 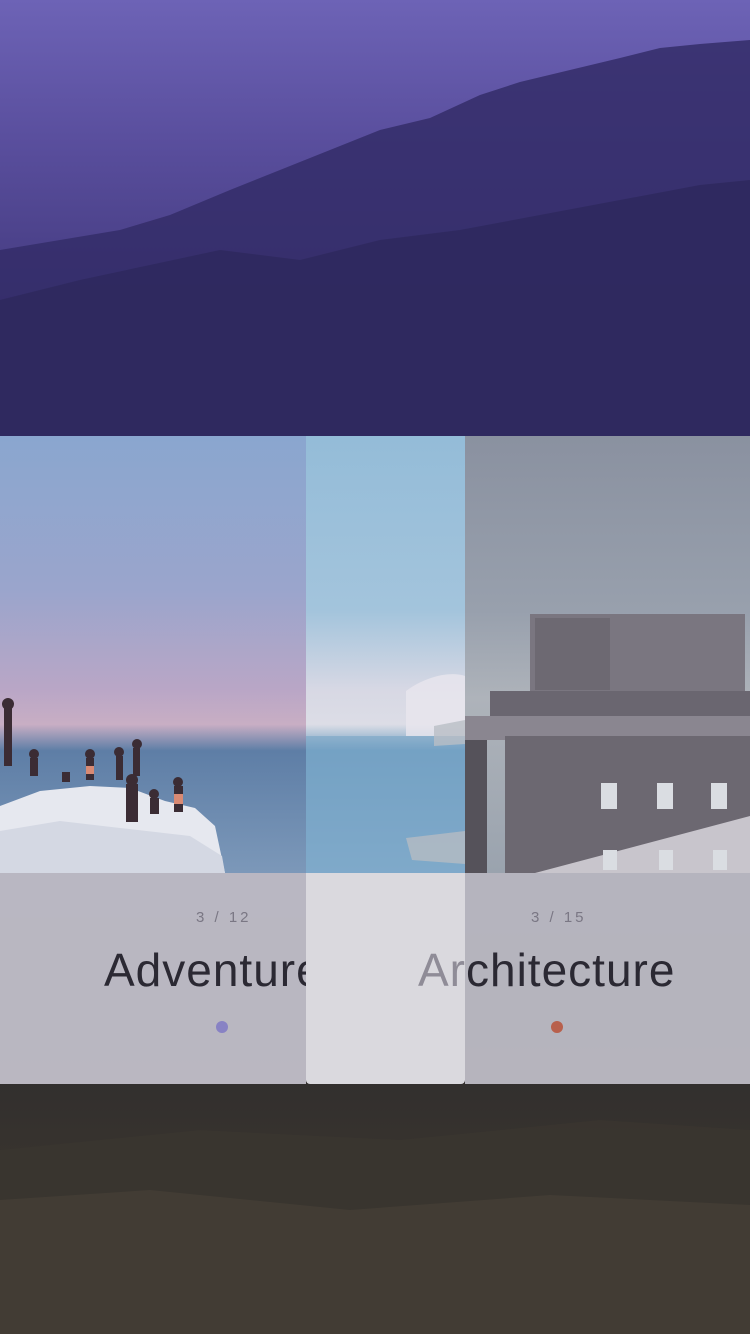 I want to click on architecture-title-rest: chitecture, so click(x=571, y=970).